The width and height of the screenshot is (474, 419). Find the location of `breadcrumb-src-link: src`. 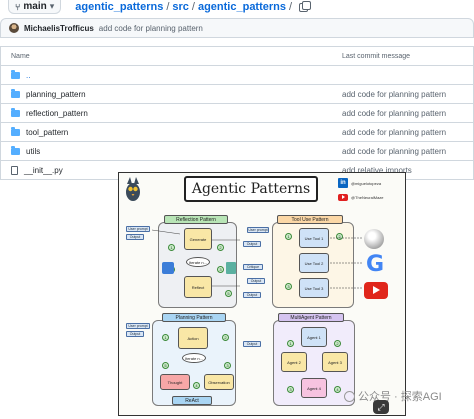

breadcrumb-src-link: src is located at coordinates (180, 7).